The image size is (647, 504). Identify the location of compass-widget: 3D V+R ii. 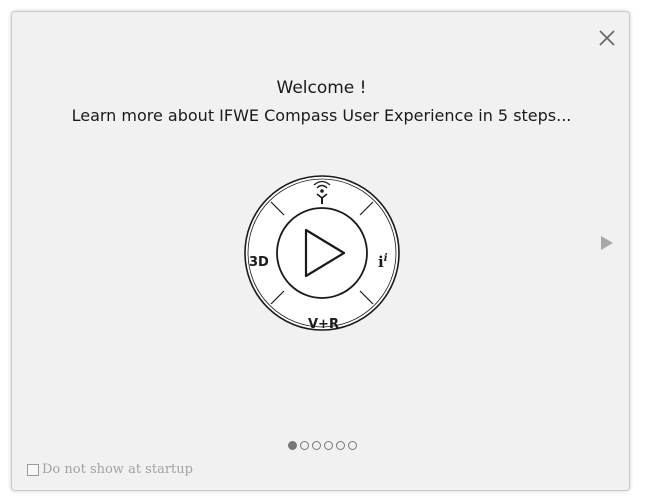
(322, 253).